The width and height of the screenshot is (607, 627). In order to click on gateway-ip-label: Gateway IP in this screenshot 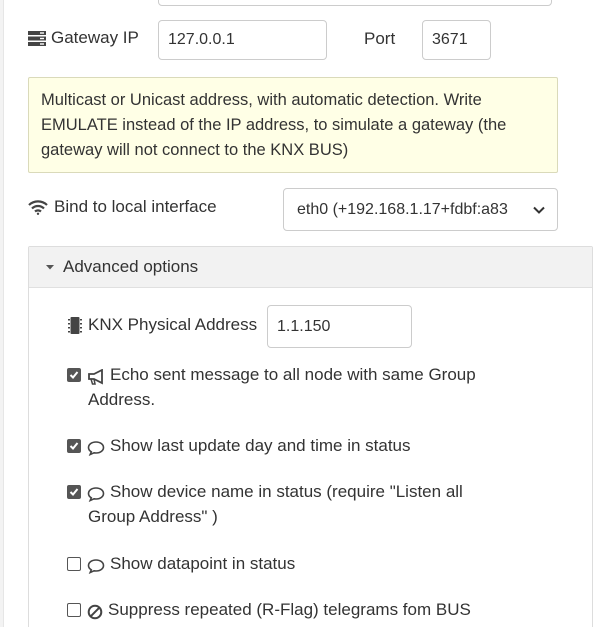, I will do `click(83, 38)`.